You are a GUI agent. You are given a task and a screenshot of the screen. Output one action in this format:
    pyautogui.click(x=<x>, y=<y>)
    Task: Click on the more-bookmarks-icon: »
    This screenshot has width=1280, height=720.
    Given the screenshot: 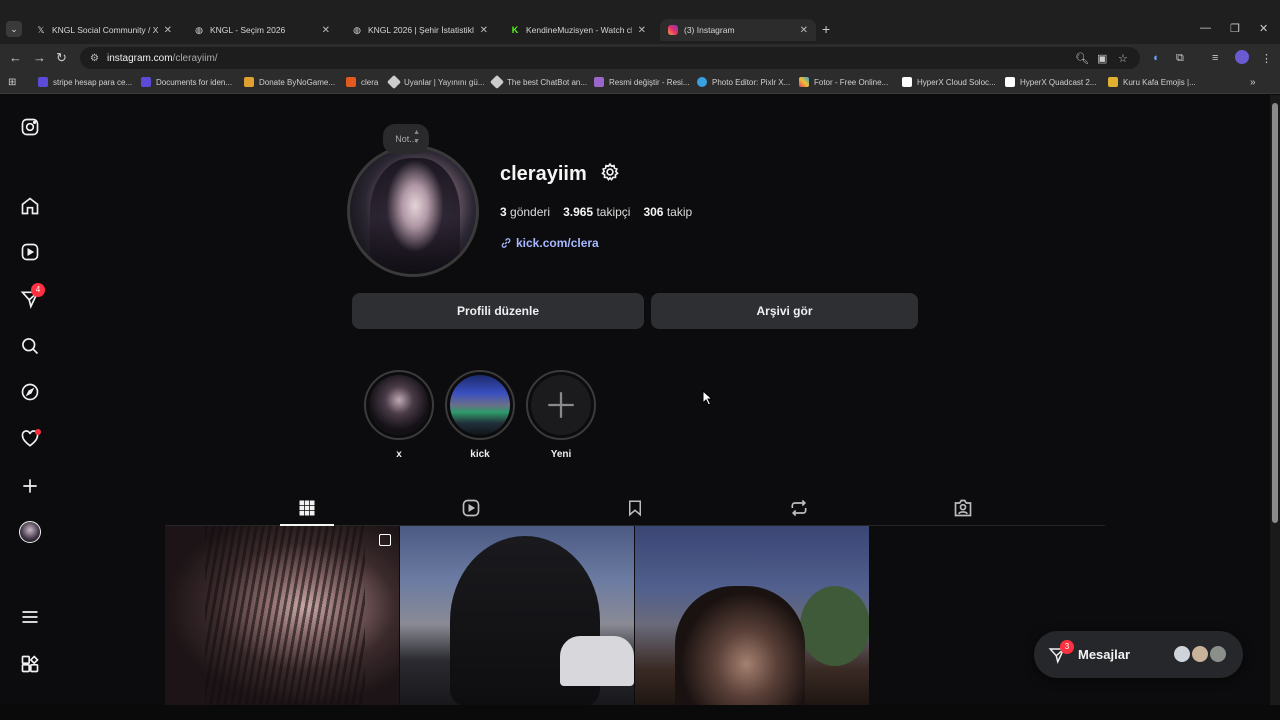 What is the action you would take?
    pyautogui.click(x=1253, y=82)
    